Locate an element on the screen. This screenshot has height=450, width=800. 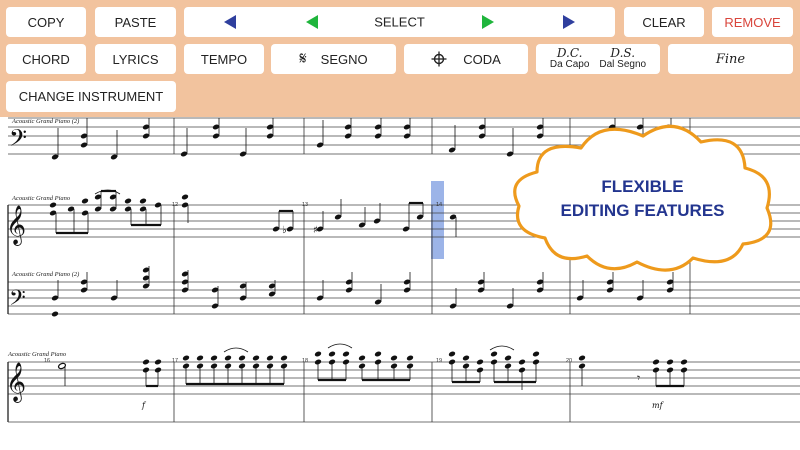
measure-number-19: 19 is located at coordinates (439, 361).